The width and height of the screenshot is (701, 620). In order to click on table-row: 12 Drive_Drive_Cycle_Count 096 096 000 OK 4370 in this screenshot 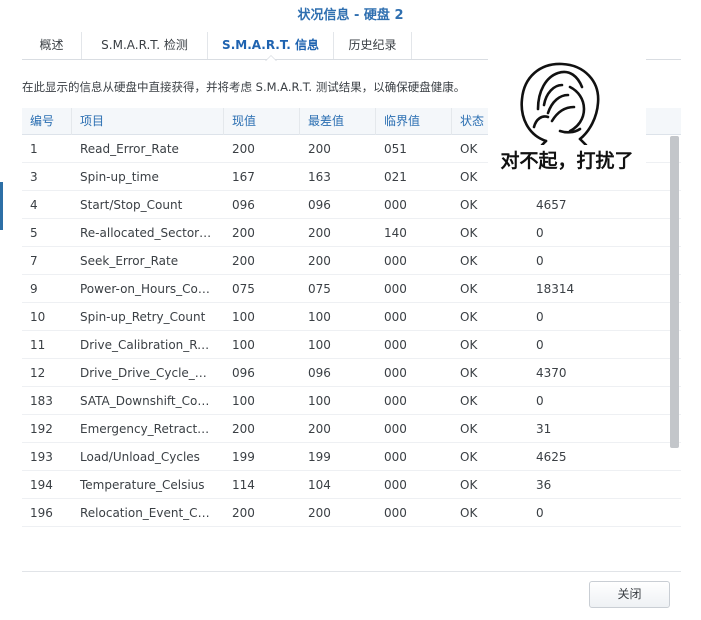, I will do `click(351, 373)`.